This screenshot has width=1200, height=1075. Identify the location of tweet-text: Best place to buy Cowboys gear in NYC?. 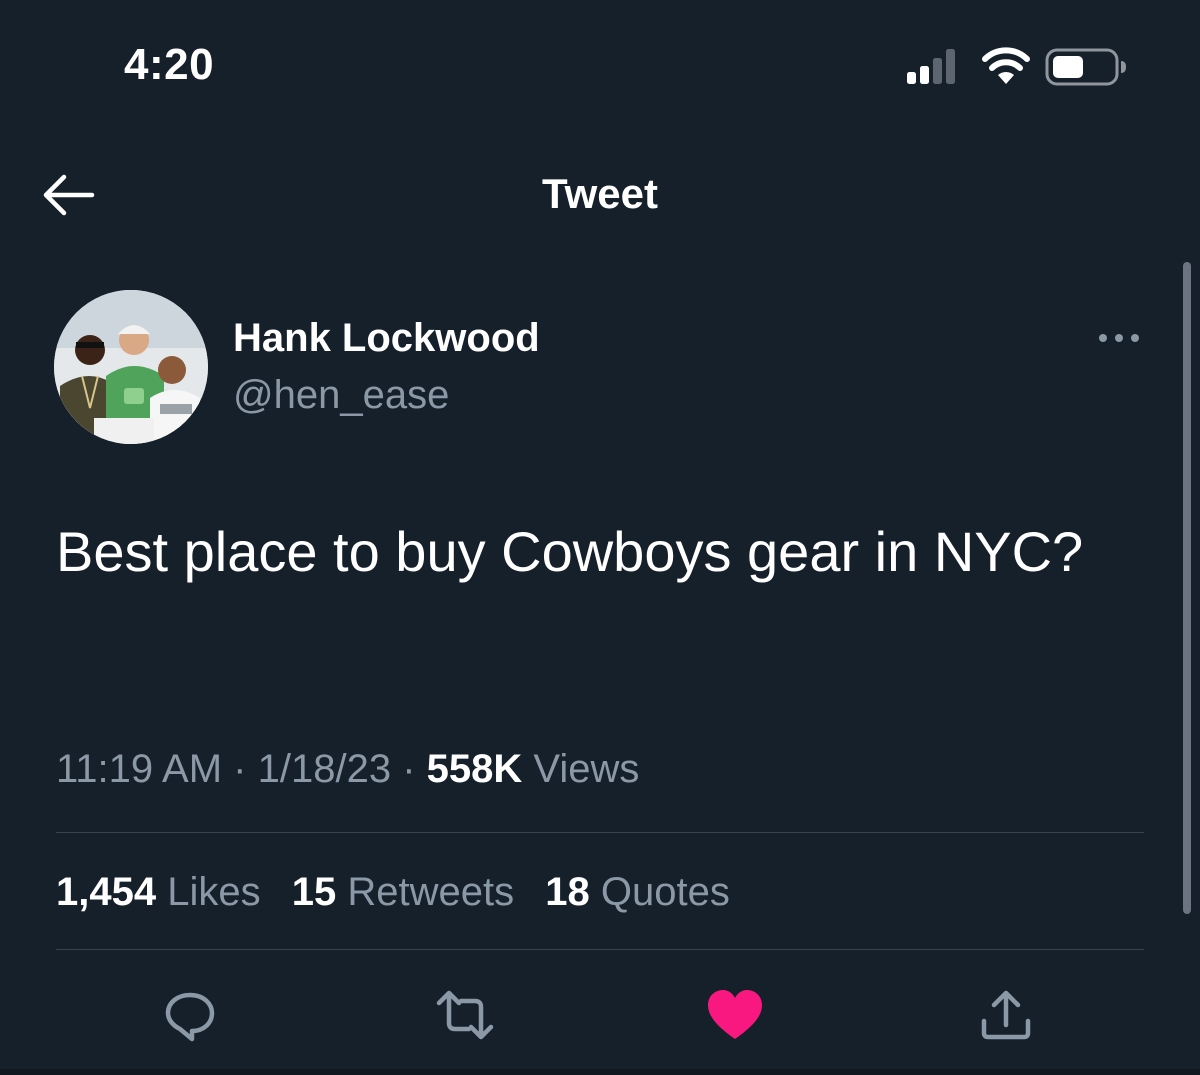
(570, 551).